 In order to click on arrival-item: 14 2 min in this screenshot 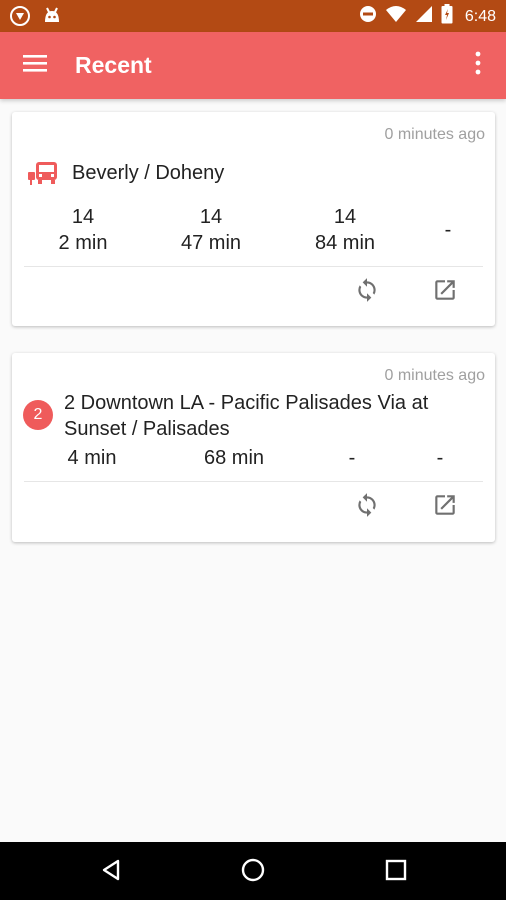, I will do `click(83, 230)`.